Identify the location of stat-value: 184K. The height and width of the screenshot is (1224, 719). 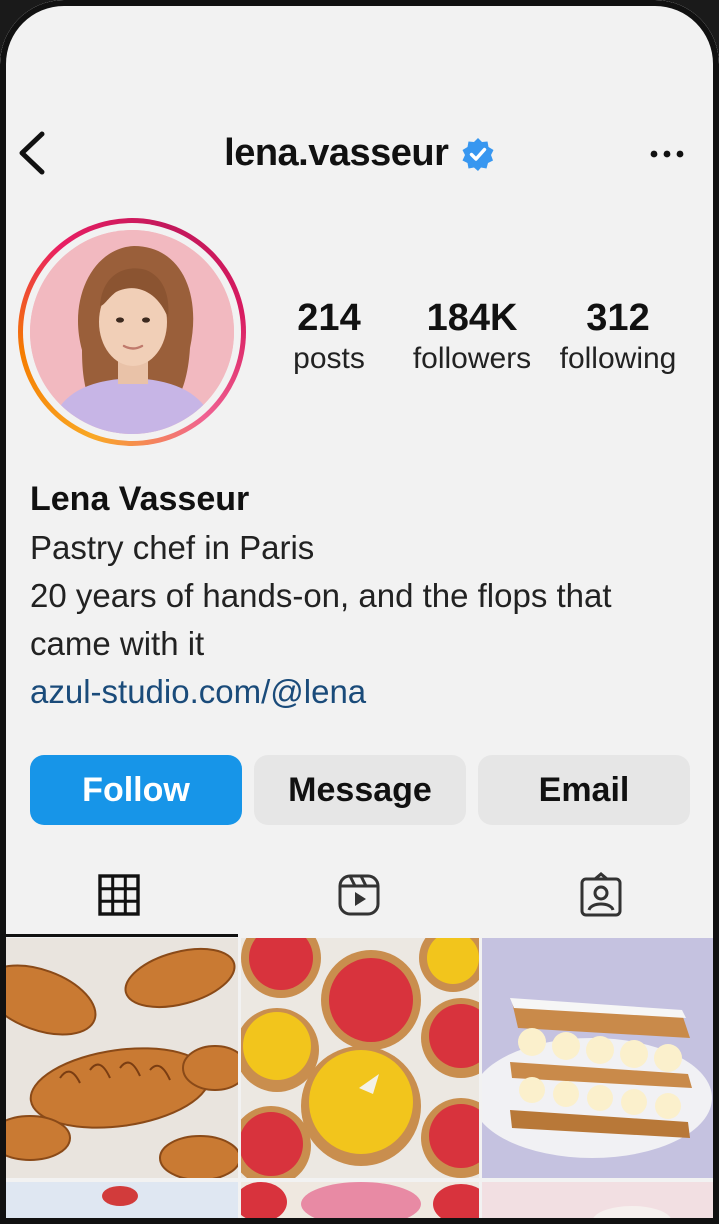
(472, 318).